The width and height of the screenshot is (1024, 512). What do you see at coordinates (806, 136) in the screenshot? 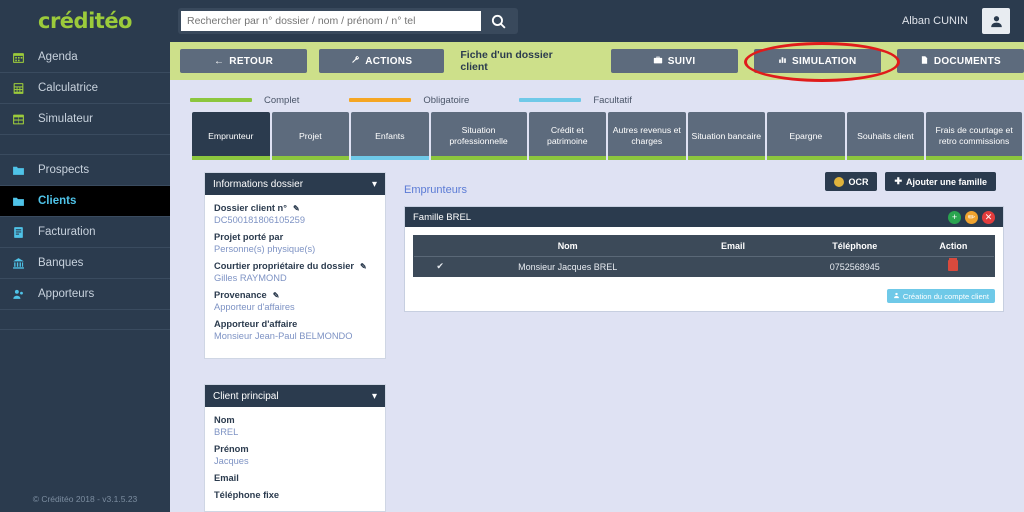
I see `tab-epargne: Epargne` at bounding box center [806, 136].